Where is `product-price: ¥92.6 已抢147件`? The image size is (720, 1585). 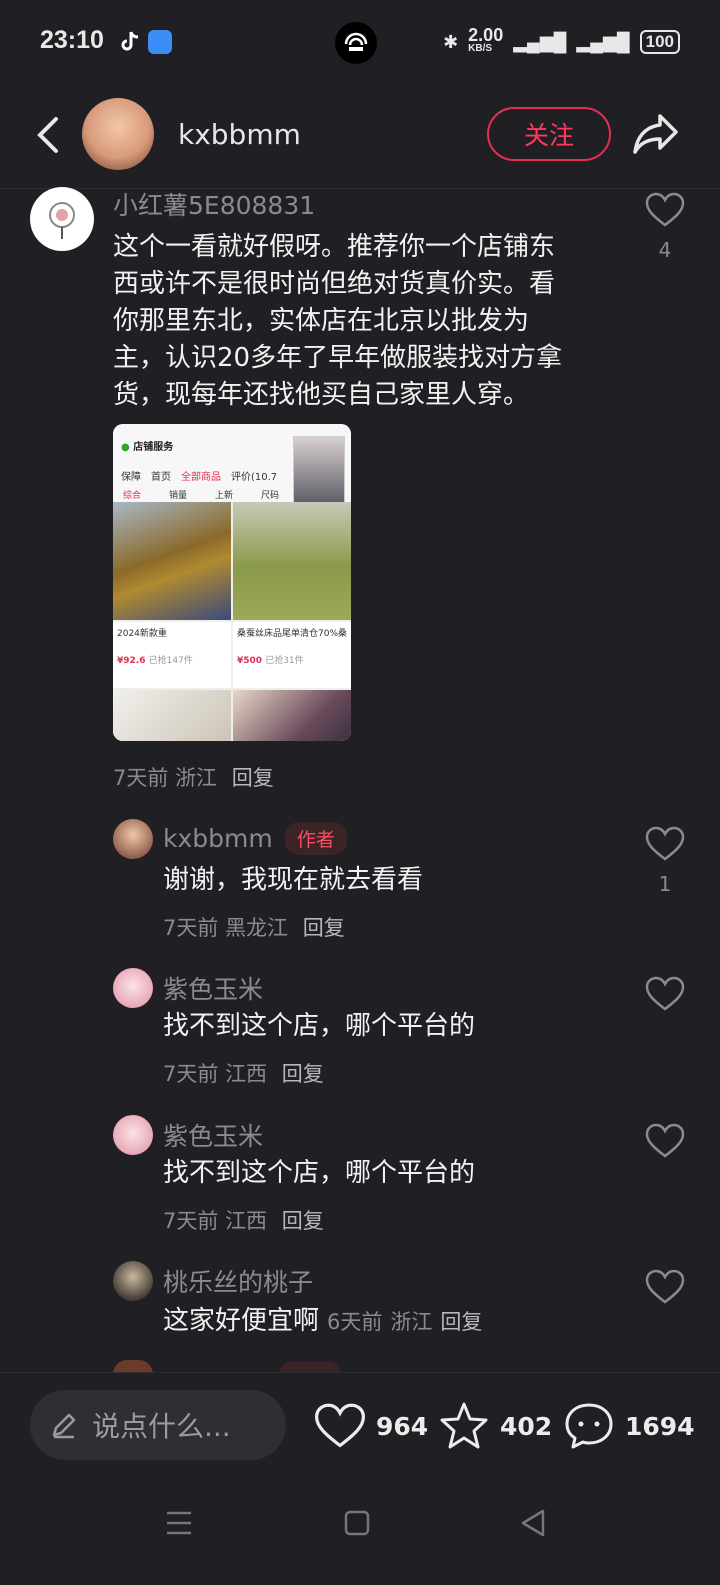 product-price: ¥92.6 已抢147件 is located at coordinates (172, 659).